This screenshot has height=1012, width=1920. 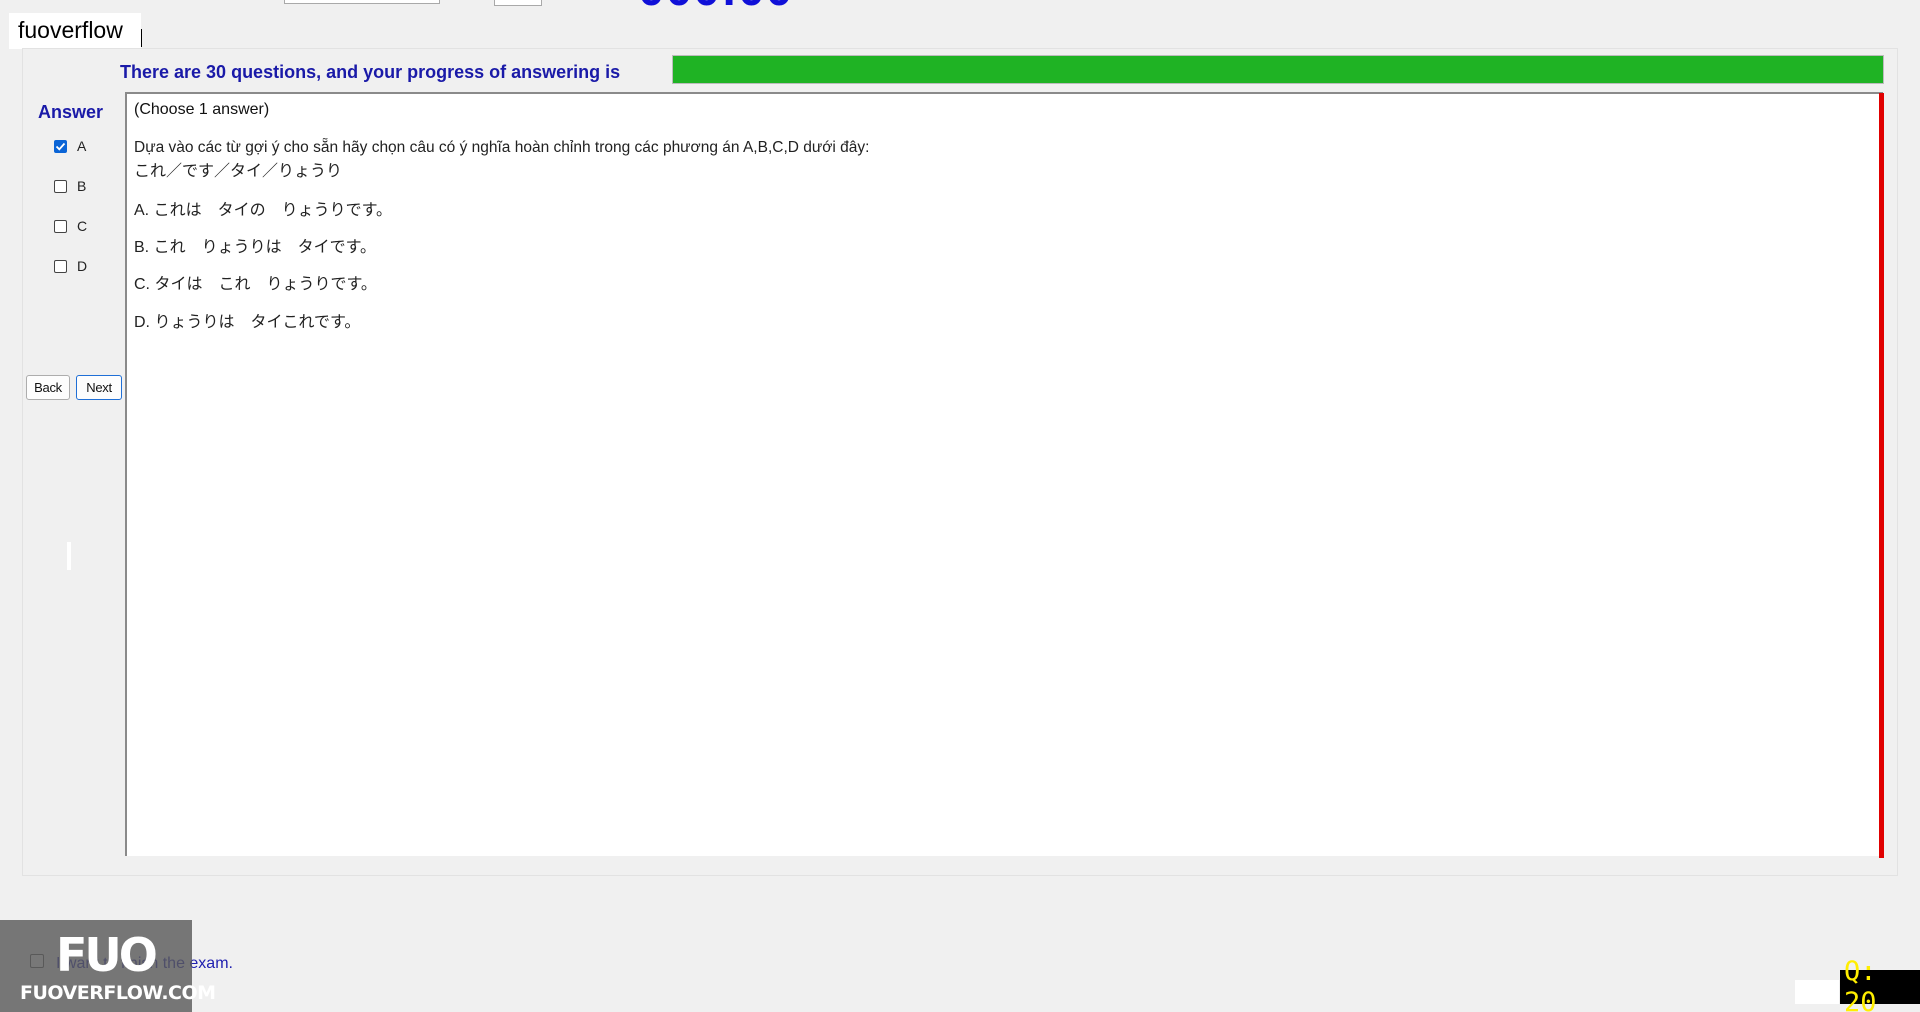 I want to click on back-button: Back, so click(x=48, y=387).